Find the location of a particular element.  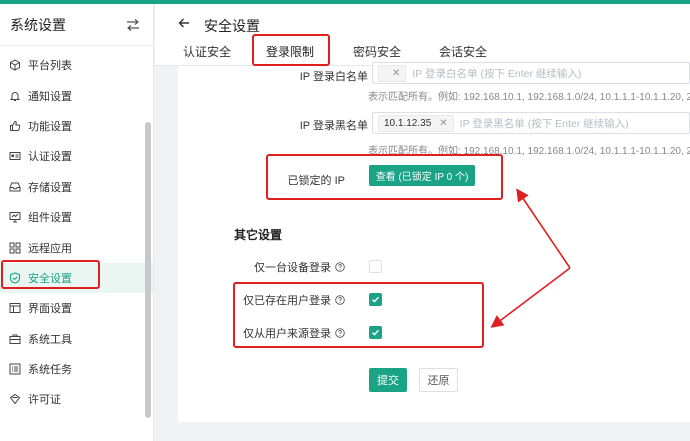

sidebar-item-interface: 界面设置 is located at coordinates (76, 308).